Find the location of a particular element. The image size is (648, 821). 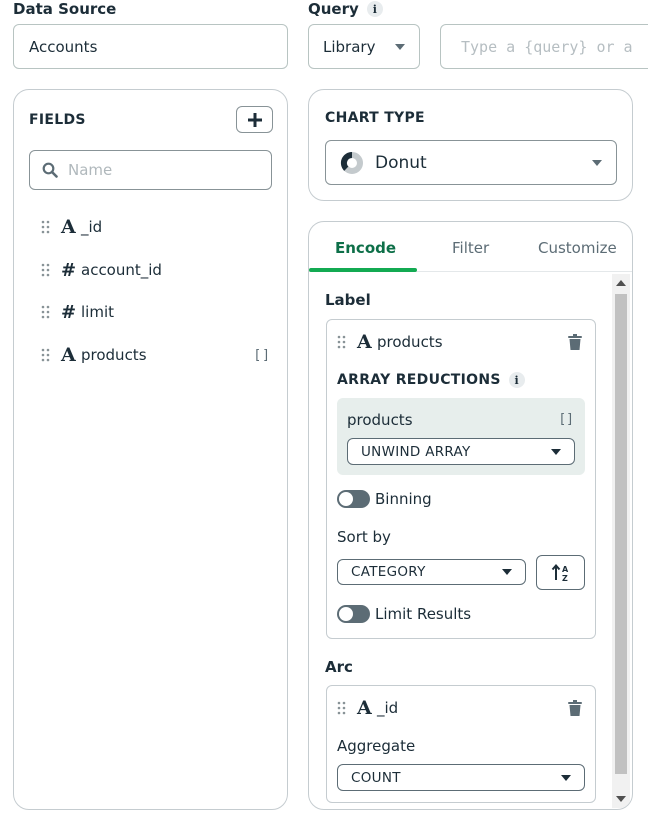

array-reductions-header: ARRAY REDUCTIONS i is located at coordinates (431, 380).